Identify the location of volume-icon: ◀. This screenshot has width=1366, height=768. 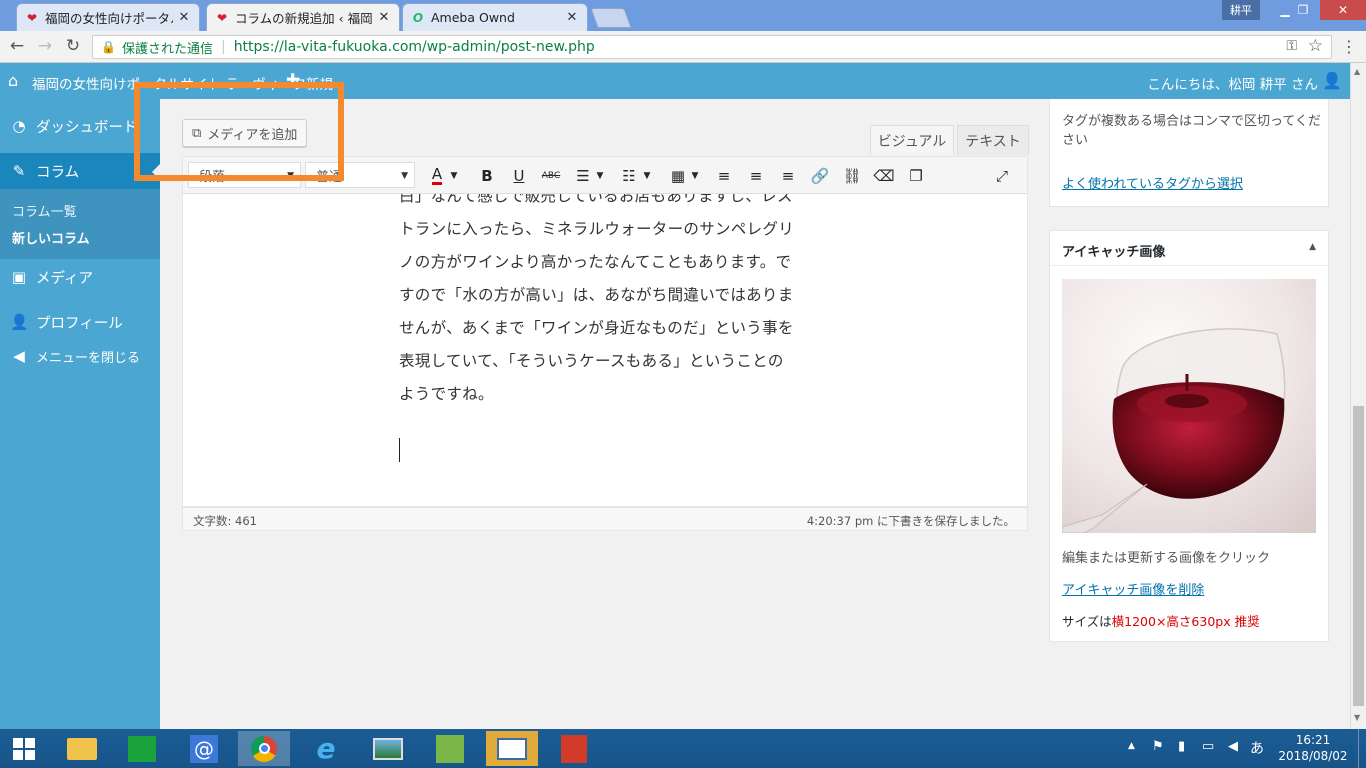
(1233, 746).